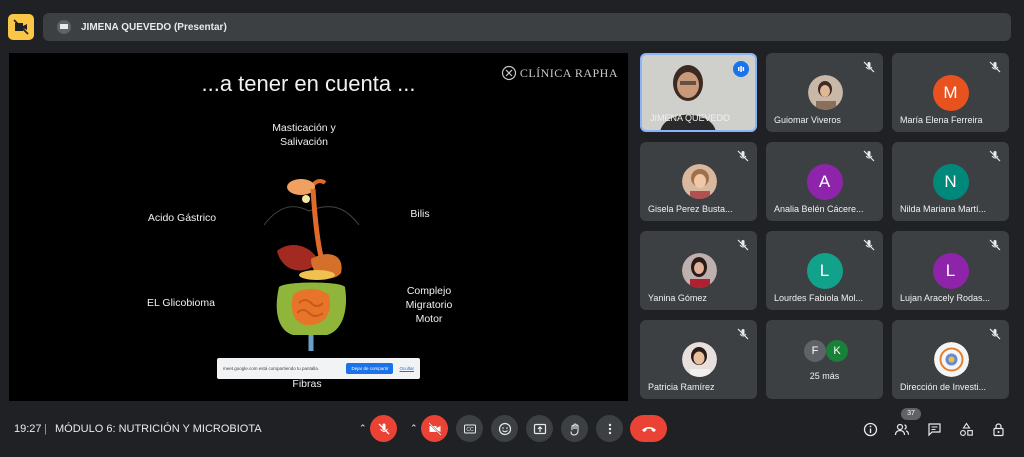  I want to click on more-count: 25 más, so click(824, 376).